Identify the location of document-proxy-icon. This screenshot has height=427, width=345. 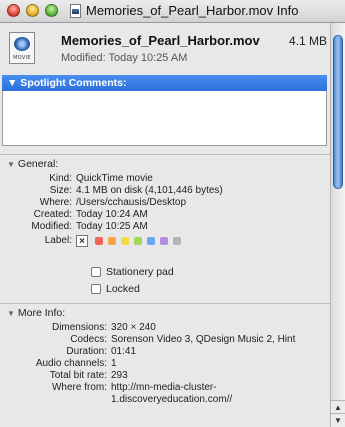
(75, 10).